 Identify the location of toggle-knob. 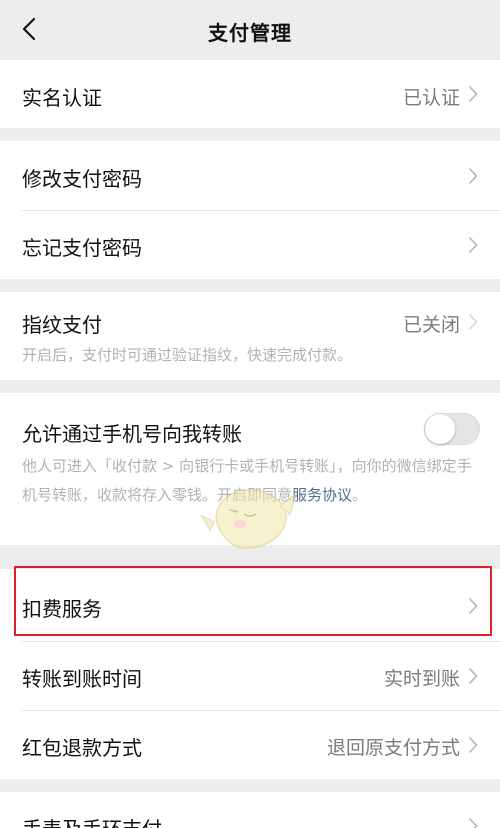
(440, 429).